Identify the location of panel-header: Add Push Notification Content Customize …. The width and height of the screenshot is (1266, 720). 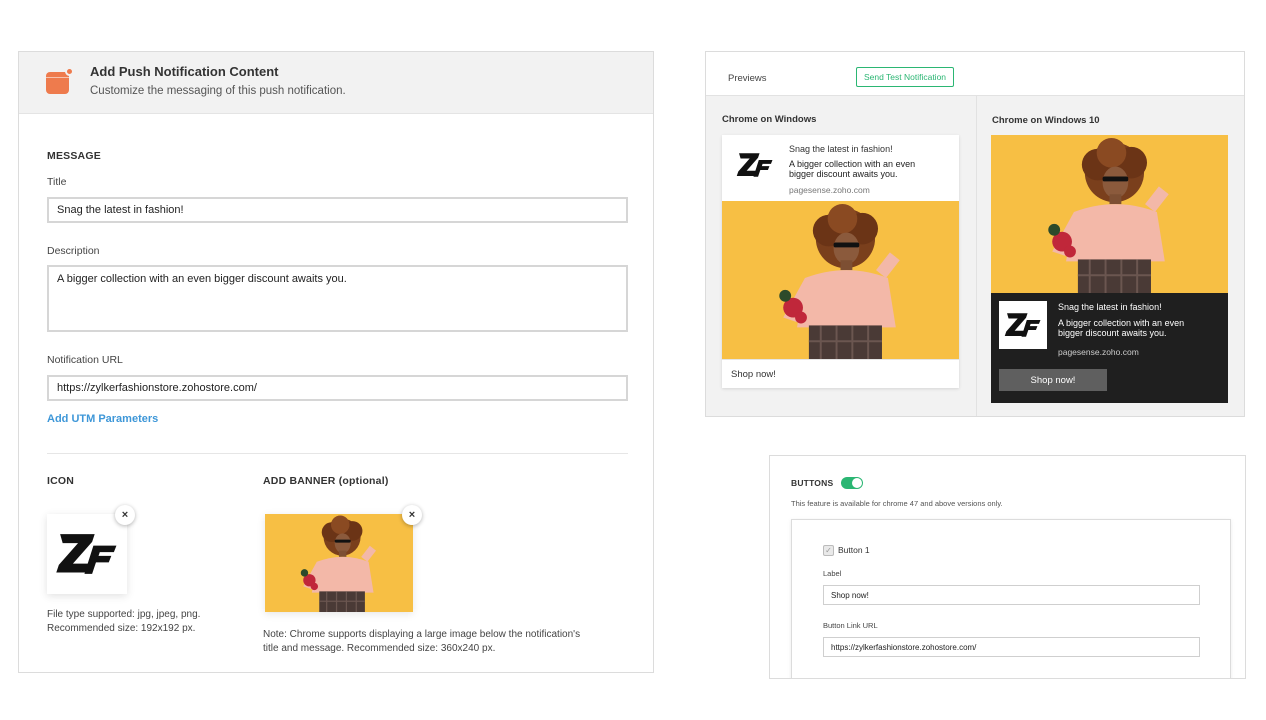
(336, 83).